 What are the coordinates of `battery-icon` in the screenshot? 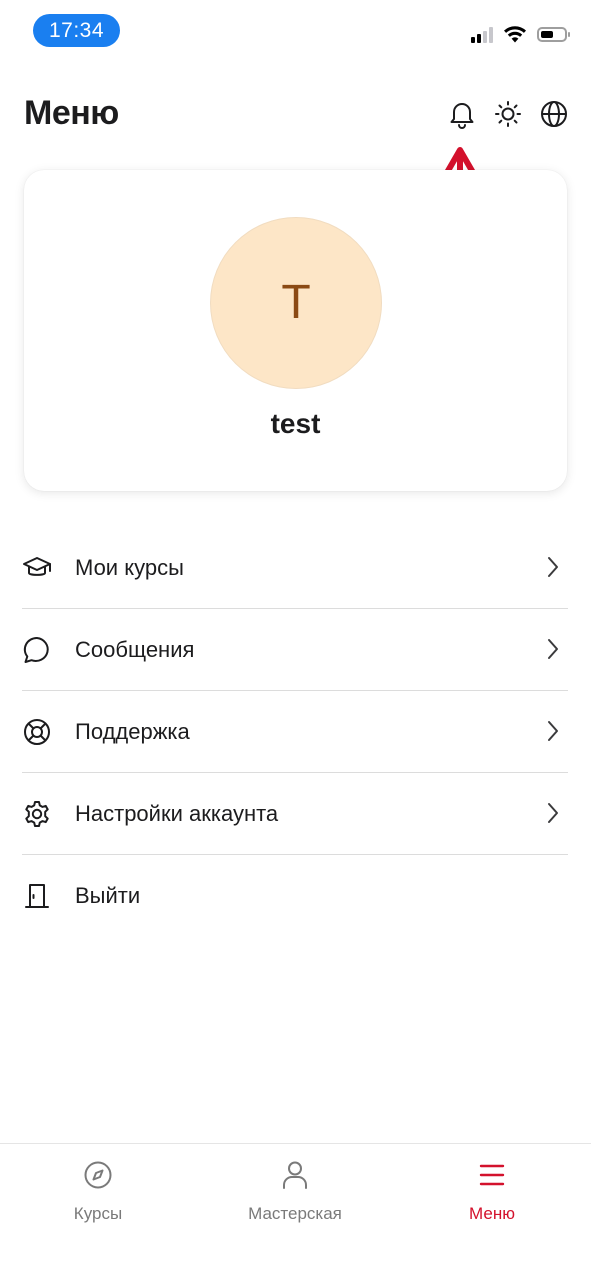 It's located at (553, 34).